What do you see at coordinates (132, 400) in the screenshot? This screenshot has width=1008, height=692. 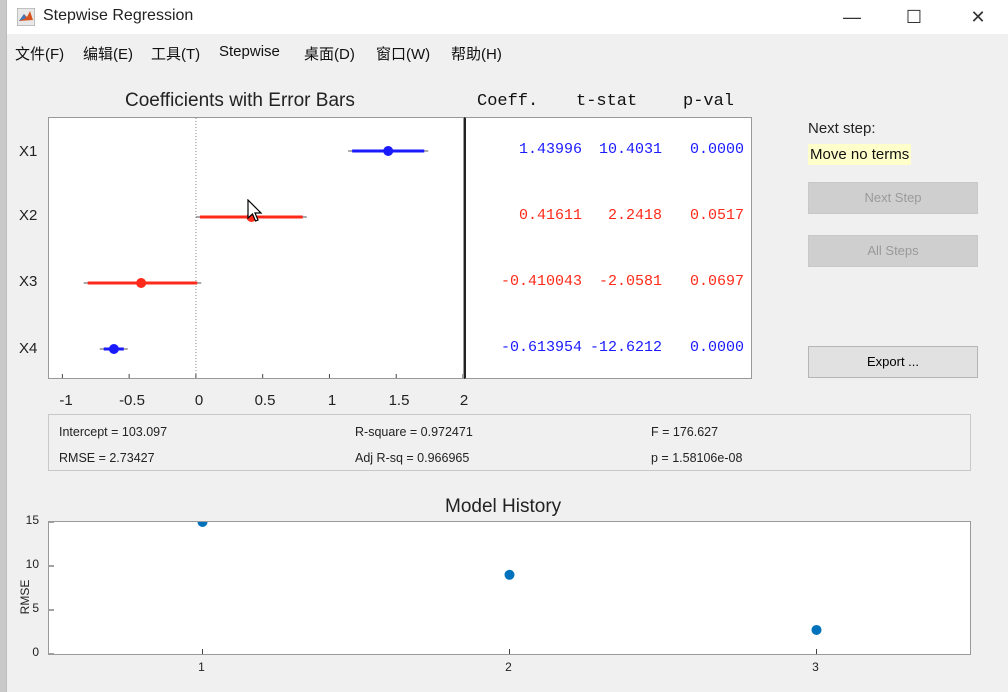 I see `x-tick: -0.5` at bounding box center [132, 400].